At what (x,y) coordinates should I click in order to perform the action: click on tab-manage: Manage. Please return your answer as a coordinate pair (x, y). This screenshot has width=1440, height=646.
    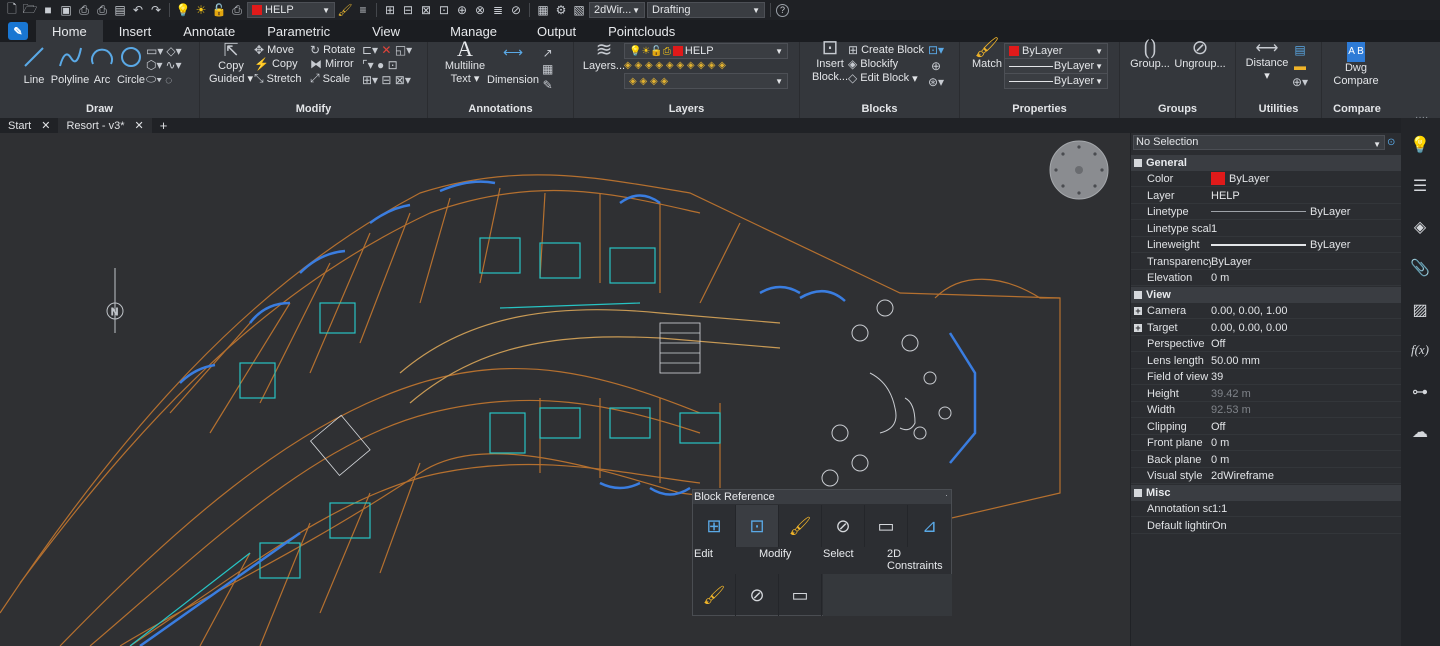
    Looking at the image, I should click on (473, 31).